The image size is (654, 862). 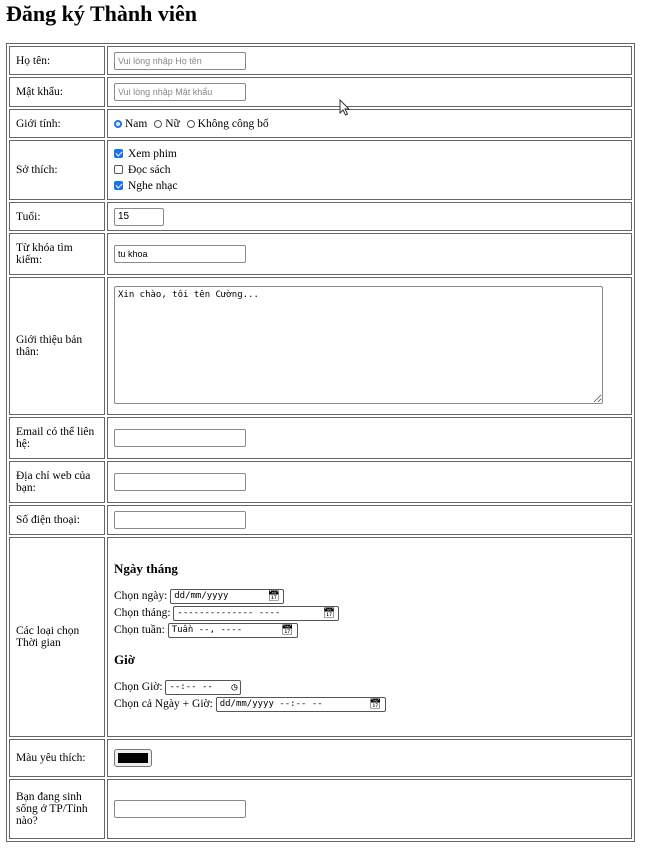 I want to click on city-label: Bạn đang sinh sống ở TP/Tỉnh nào?, so click(x=57, y=809).